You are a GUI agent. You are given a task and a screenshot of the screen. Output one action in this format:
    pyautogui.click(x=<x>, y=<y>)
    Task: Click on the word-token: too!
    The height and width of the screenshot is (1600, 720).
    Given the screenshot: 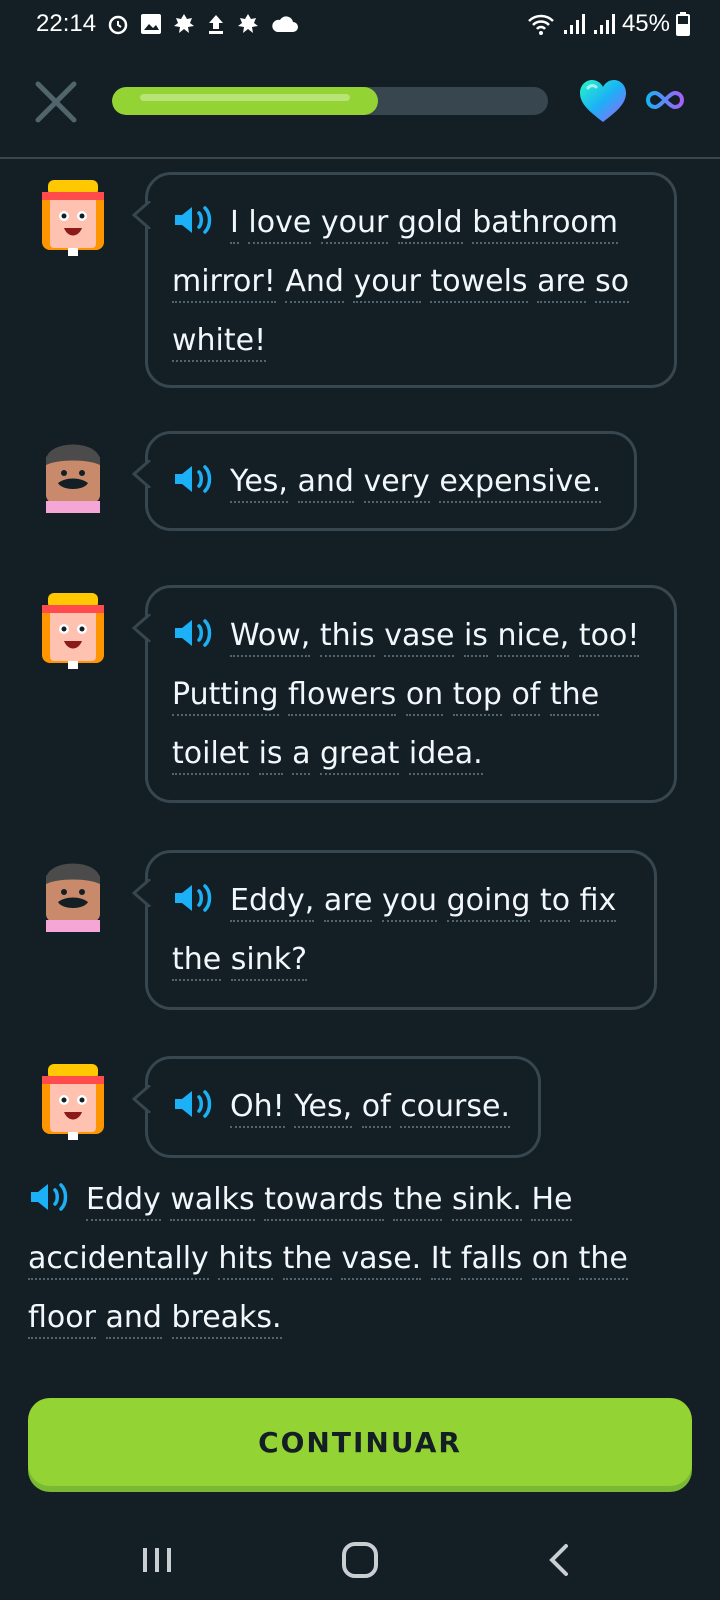 What is the action you would take?
    pyautogui.click(x=609, y=637)
    